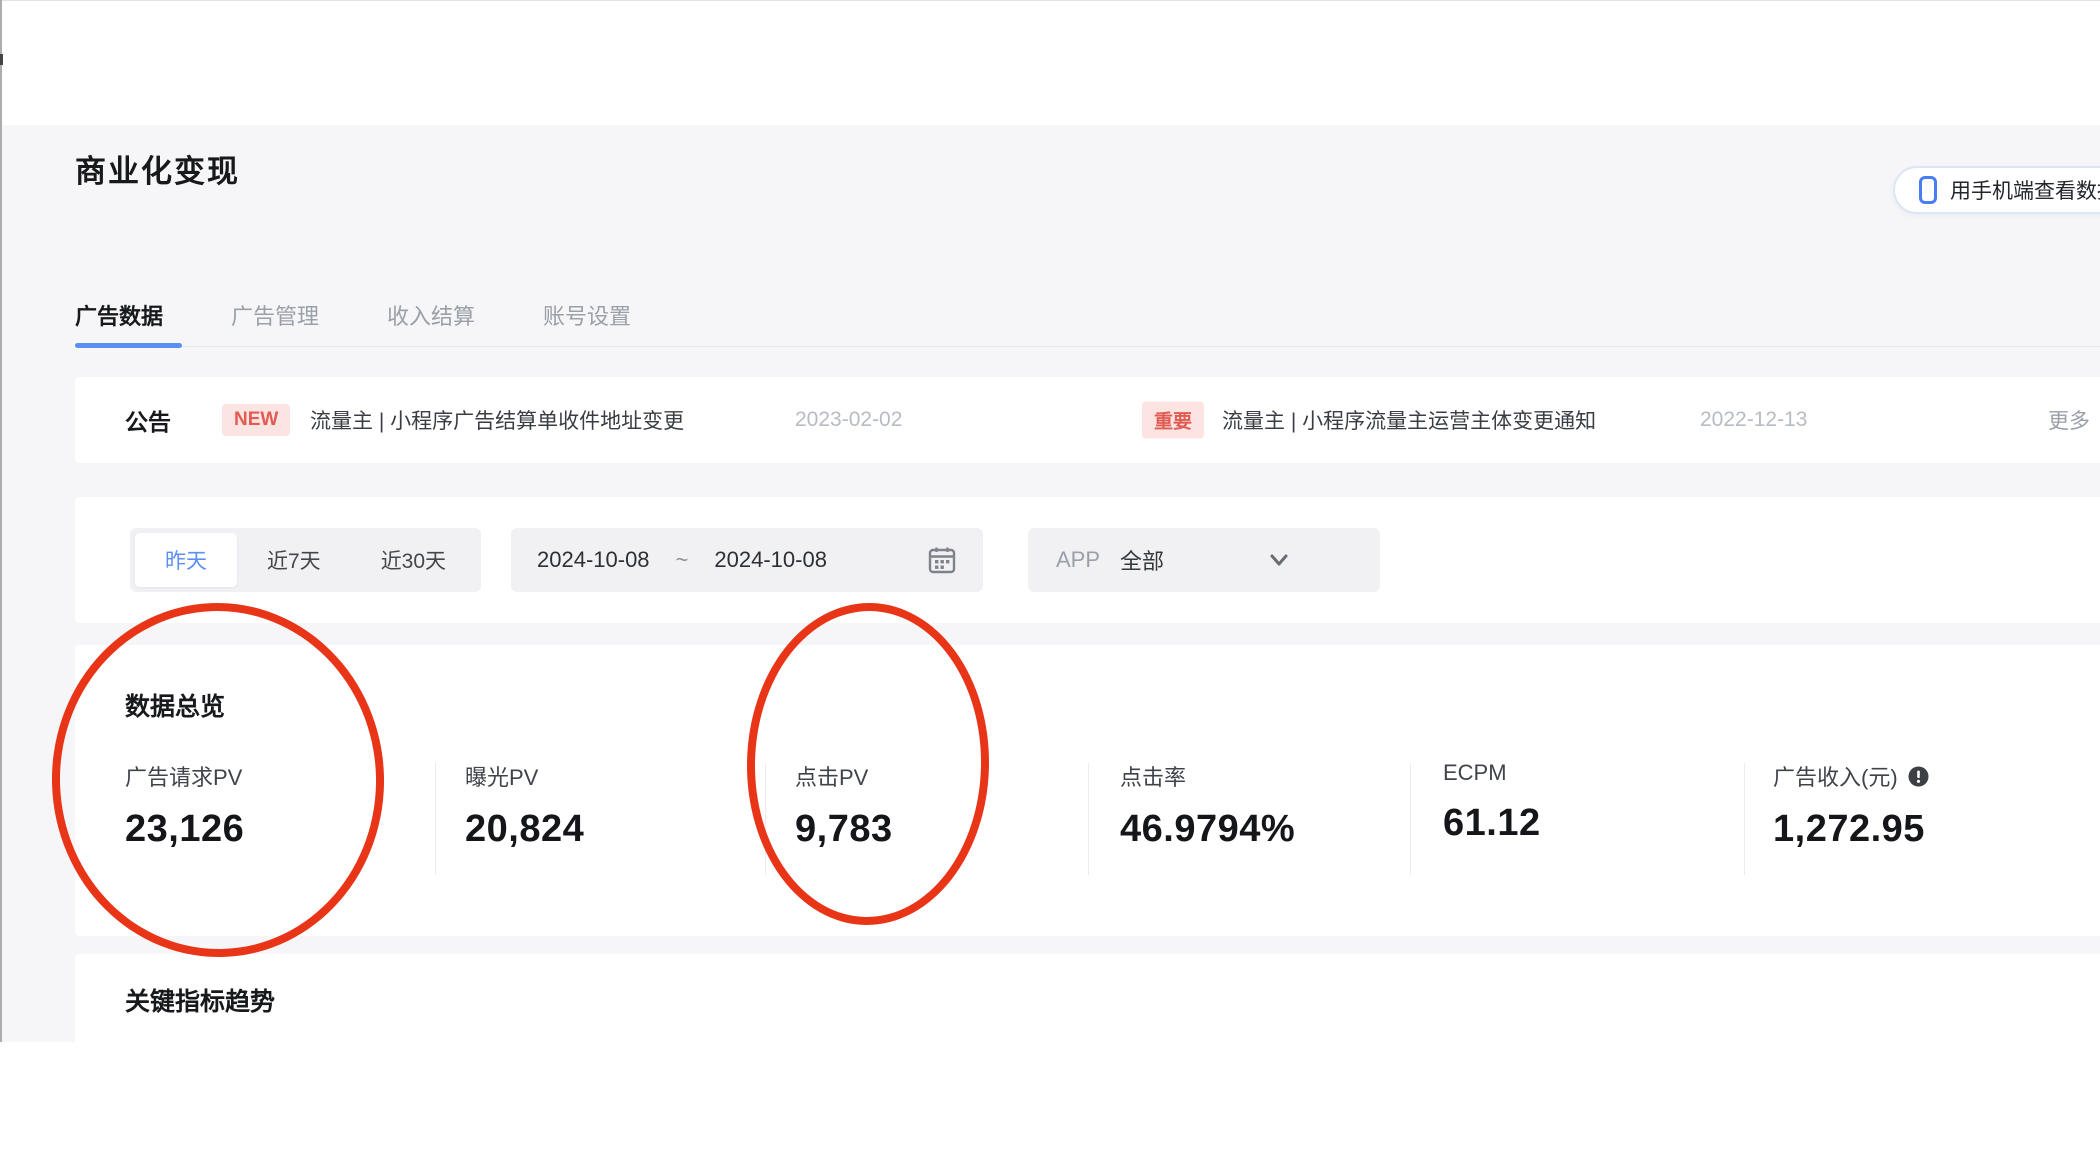  What do you see at coordinates (1754, 419) in the screenshot?
I see `announcement-date-2: 2022-12-13` at bounding box center [1754, 419].